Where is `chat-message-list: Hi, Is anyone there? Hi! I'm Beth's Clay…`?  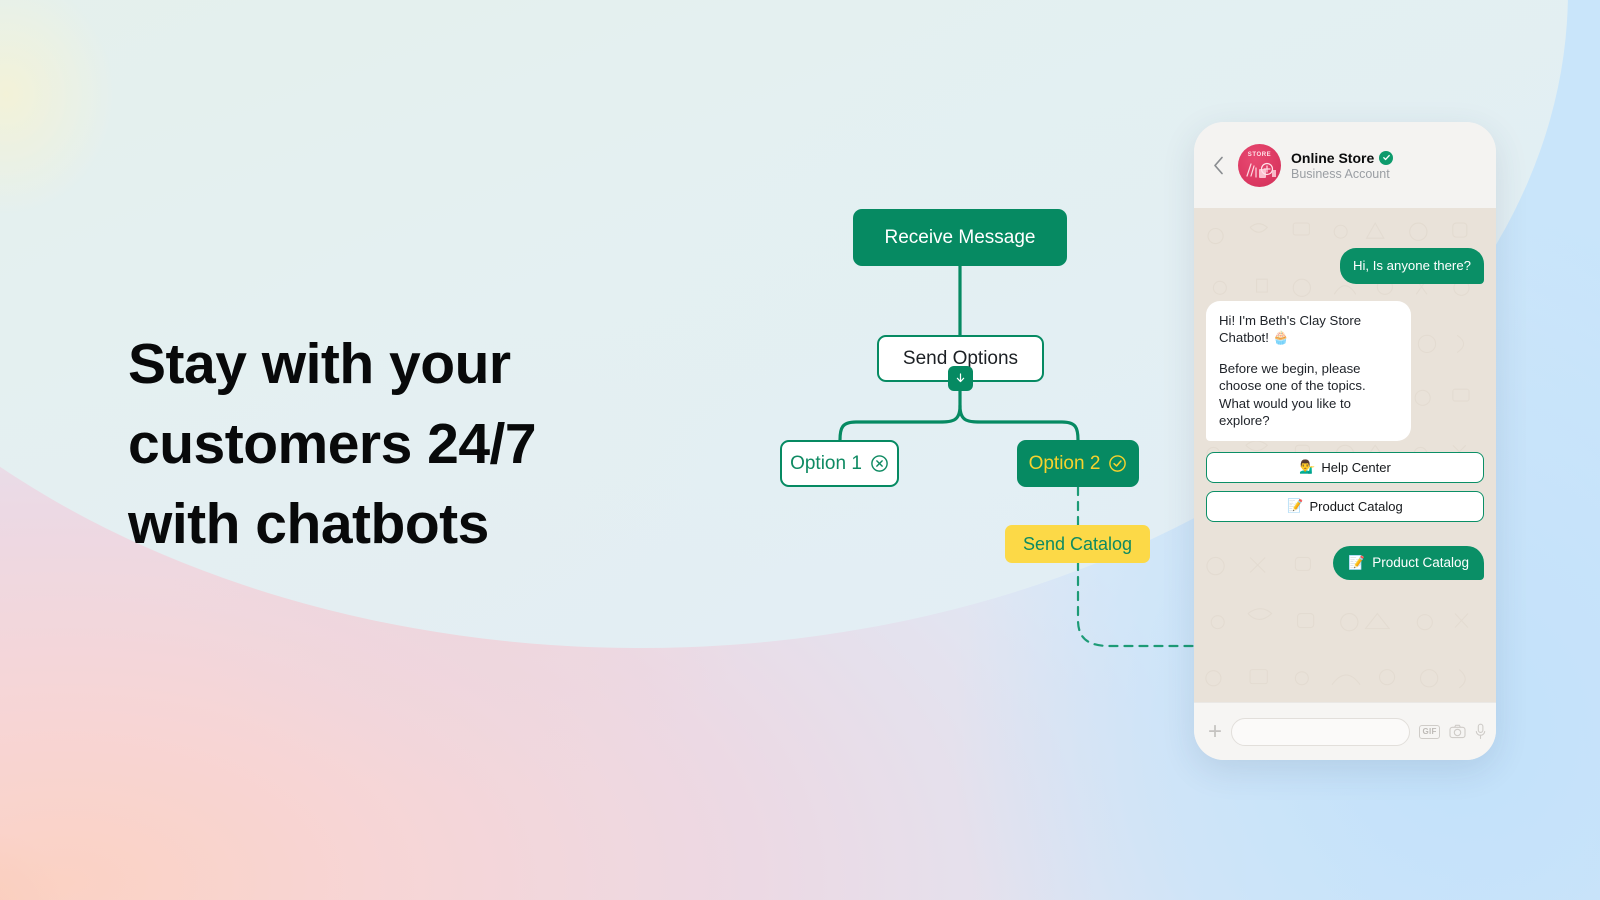
chat-message-list: Hi, Is anyone there? Hi! I'm Beth's Clay… is located at coordinates (1345, 455).